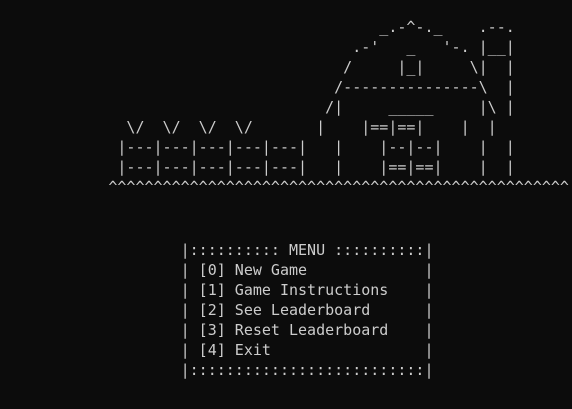 The width and height of the screenshot is (572, 409). I want to click on art-line: _.-^-._ .--., so click(257, 27).